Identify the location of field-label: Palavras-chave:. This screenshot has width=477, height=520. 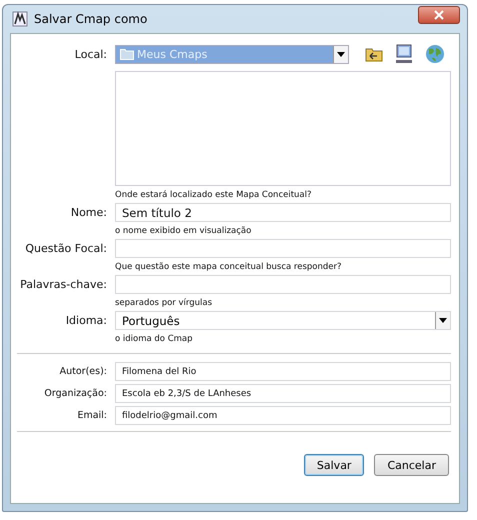
(63, 284).